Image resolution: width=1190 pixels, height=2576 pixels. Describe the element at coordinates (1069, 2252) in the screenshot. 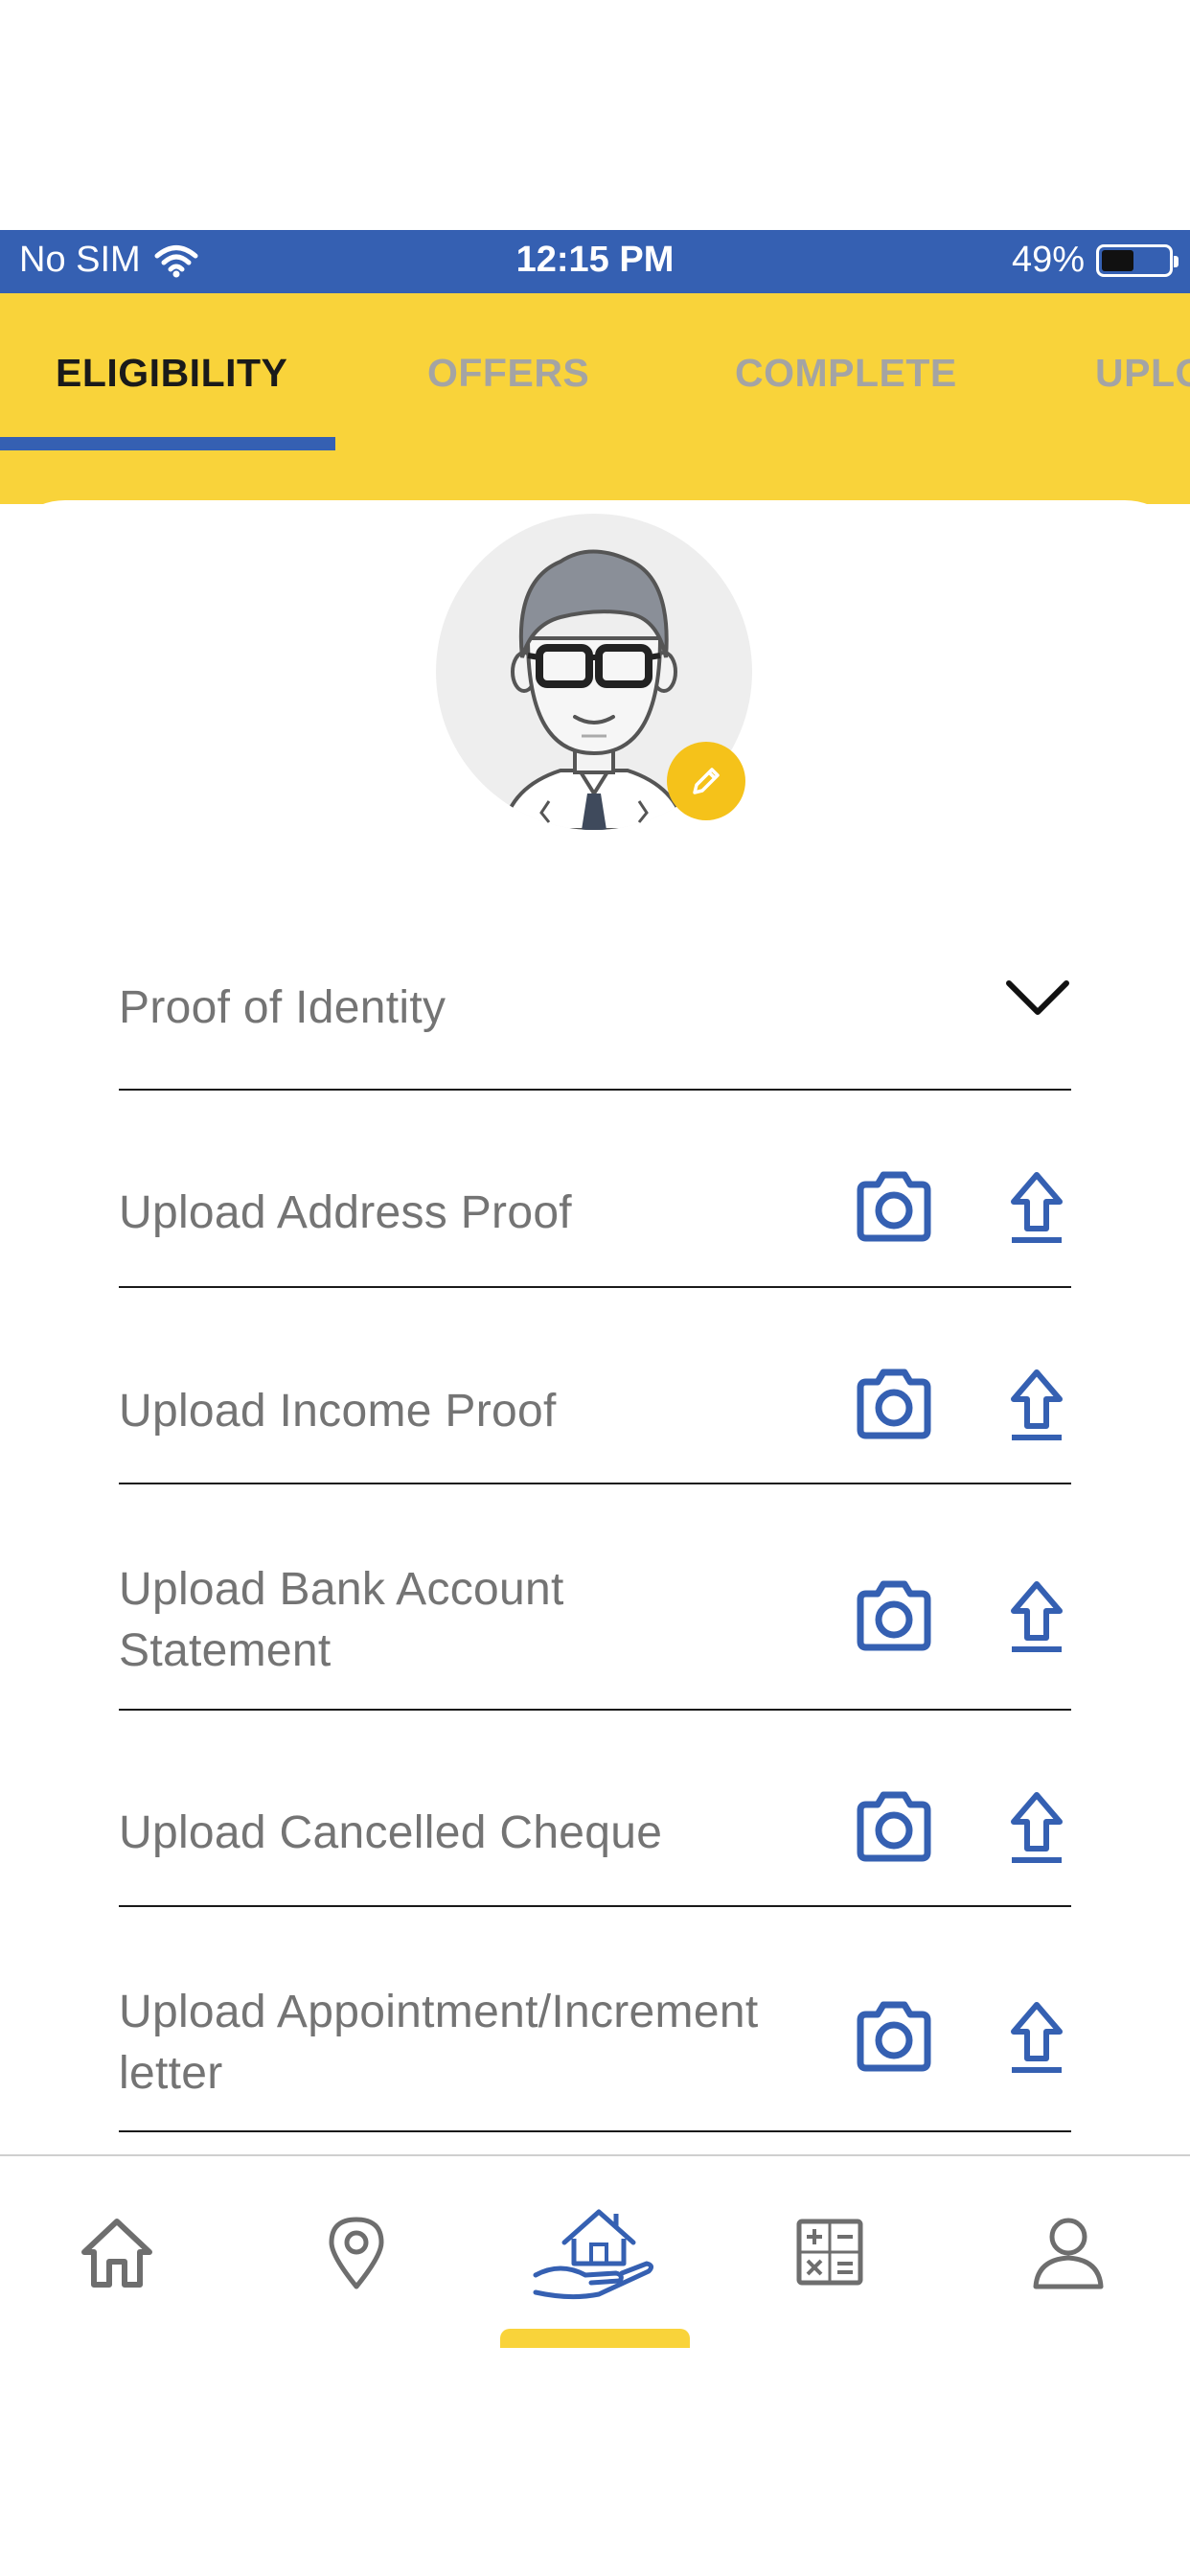

I see `profile-icon` at that location.